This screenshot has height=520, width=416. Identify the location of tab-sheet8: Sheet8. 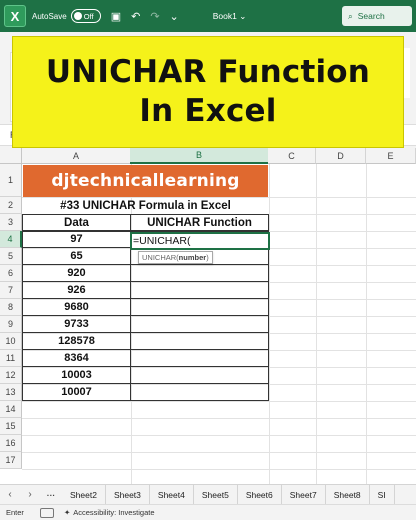
(348, 494).